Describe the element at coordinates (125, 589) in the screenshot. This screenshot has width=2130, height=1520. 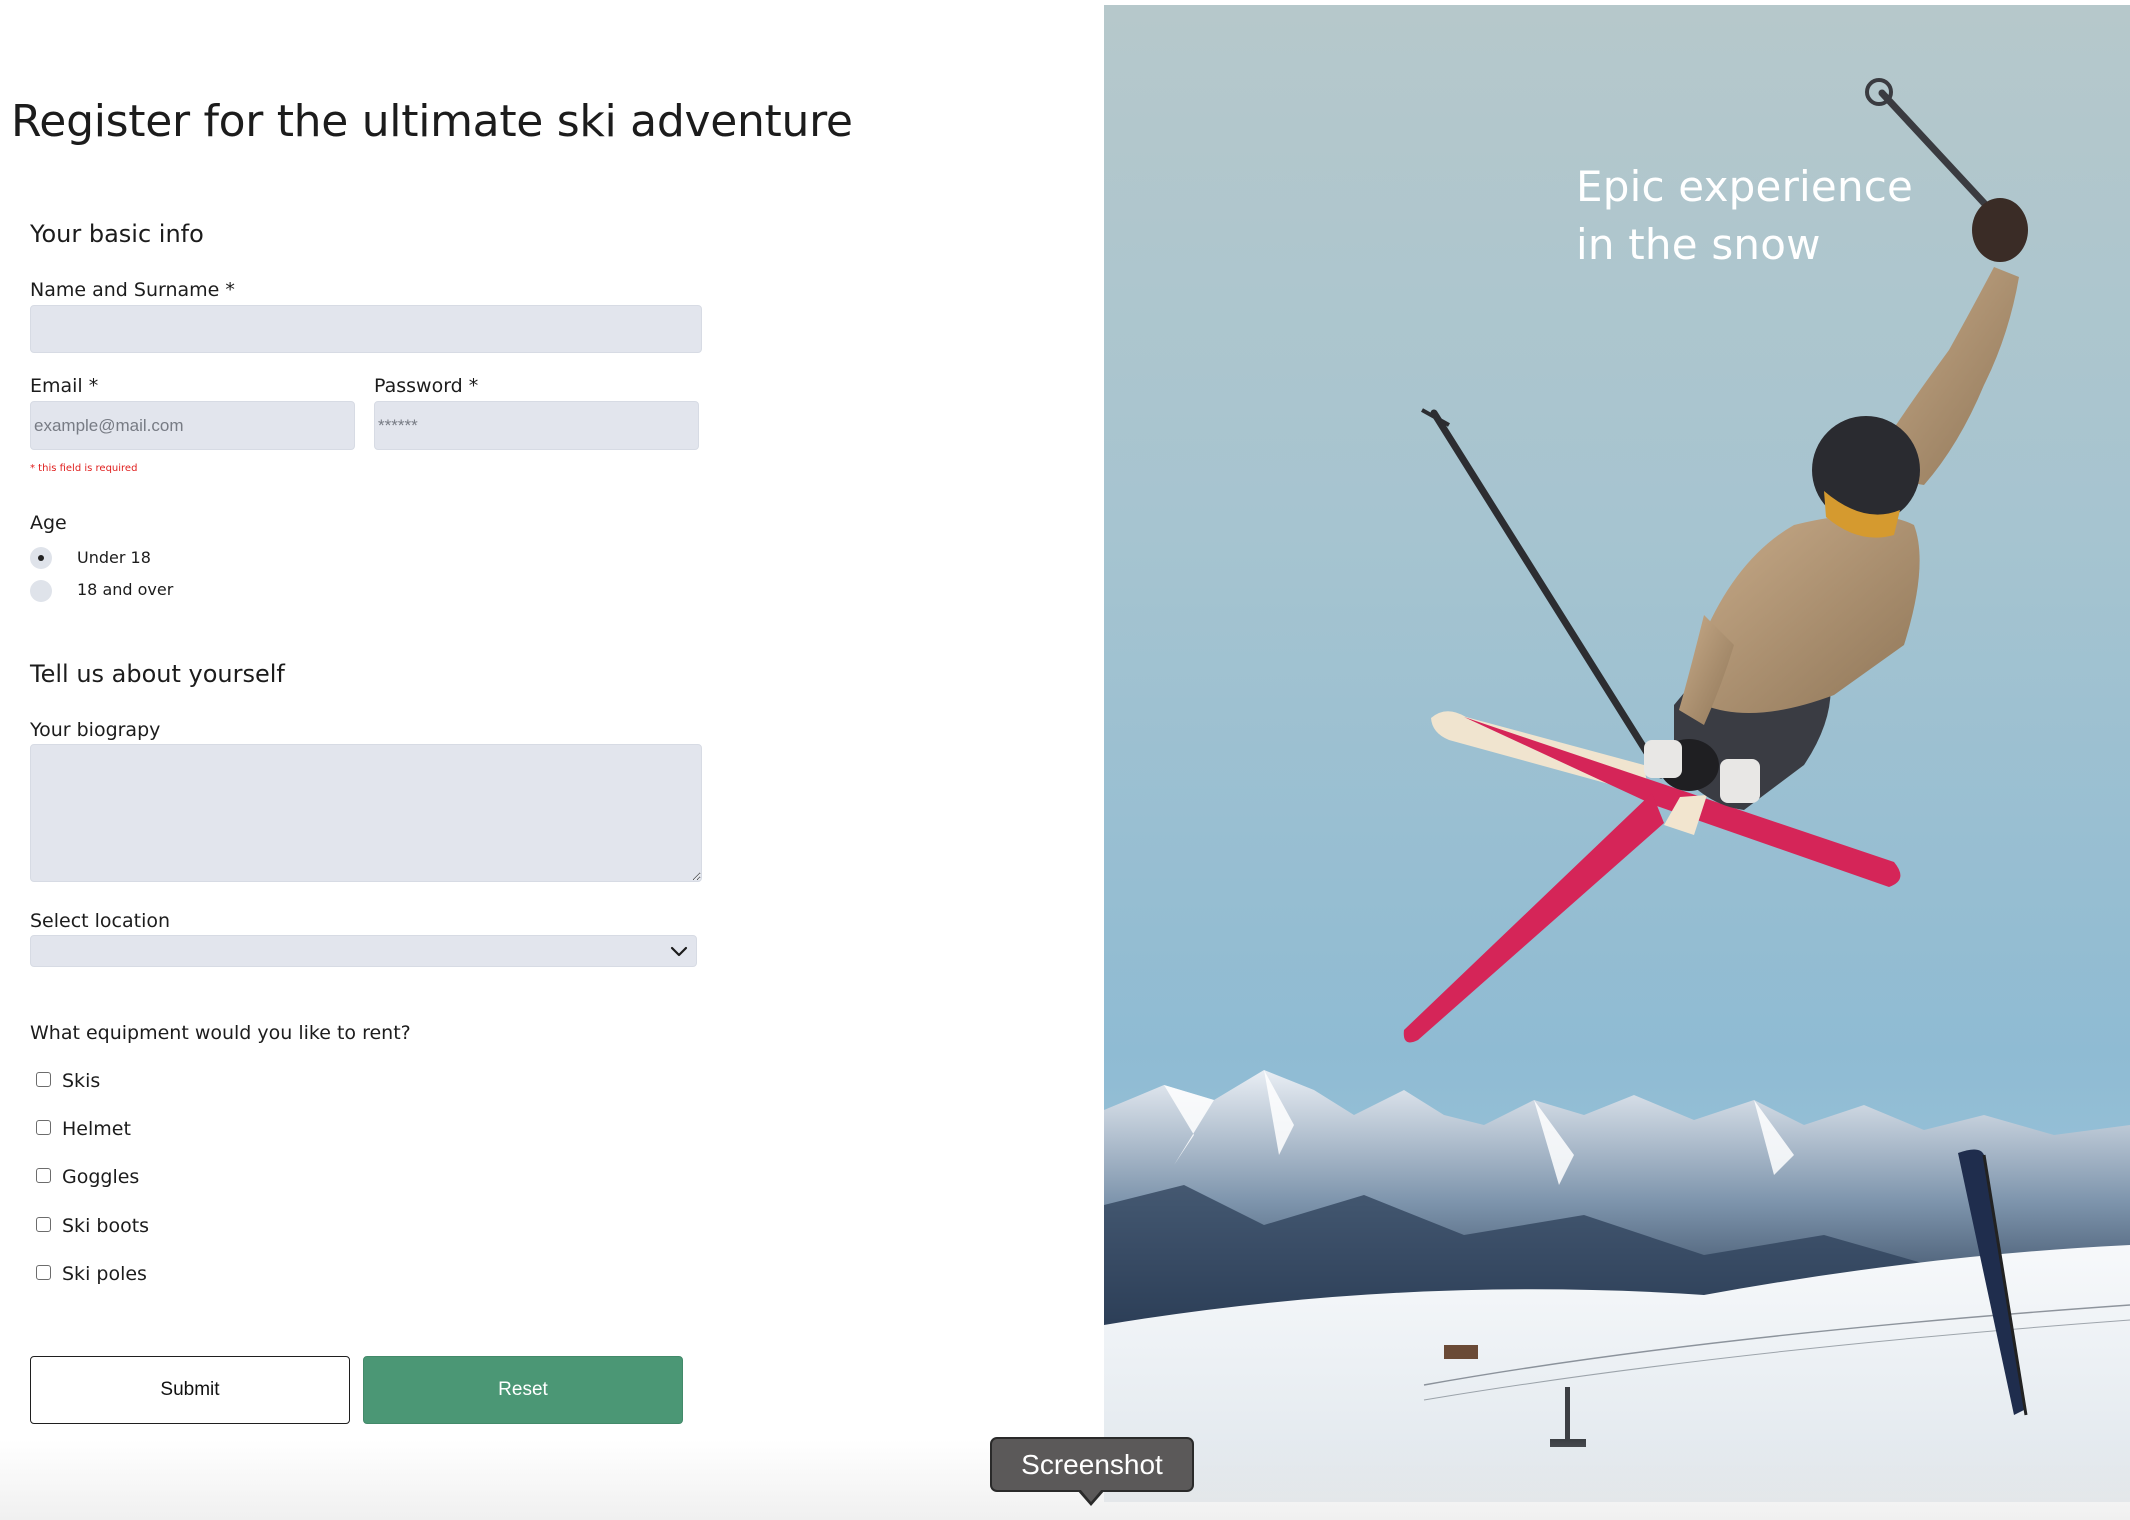
I see `age-option-18-and-over-label: 18 and over` at that location.